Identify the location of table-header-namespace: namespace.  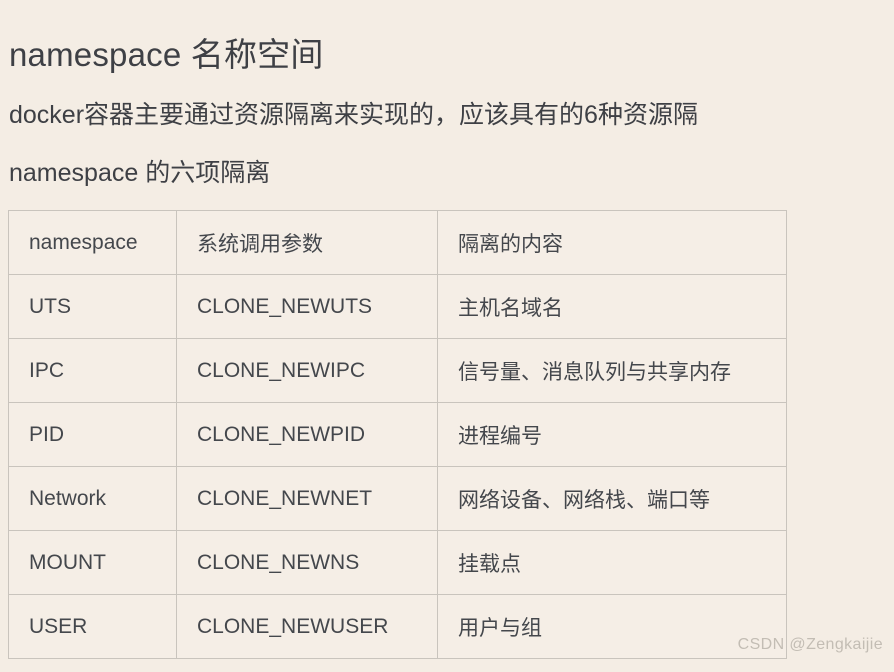
(92, 242).